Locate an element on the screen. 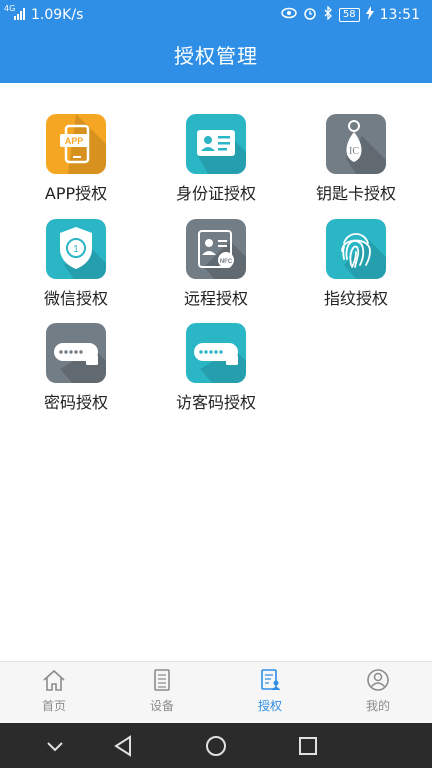 This screenshot has width=432, height=768. page-title: 授权管理 is located at coordinates (216, 56).